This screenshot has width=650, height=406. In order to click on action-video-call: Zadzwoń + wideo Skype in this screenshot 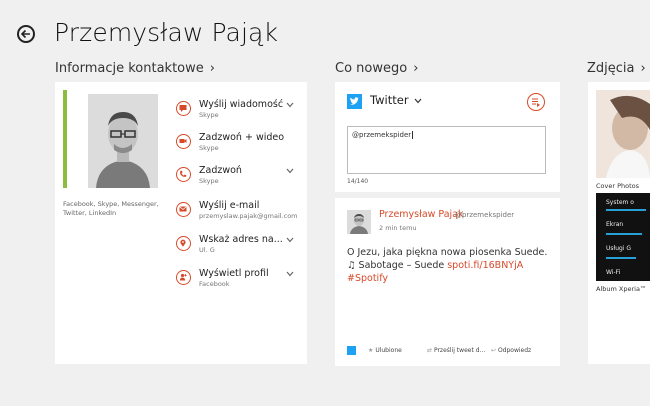, I will do `click(236, 145)`.